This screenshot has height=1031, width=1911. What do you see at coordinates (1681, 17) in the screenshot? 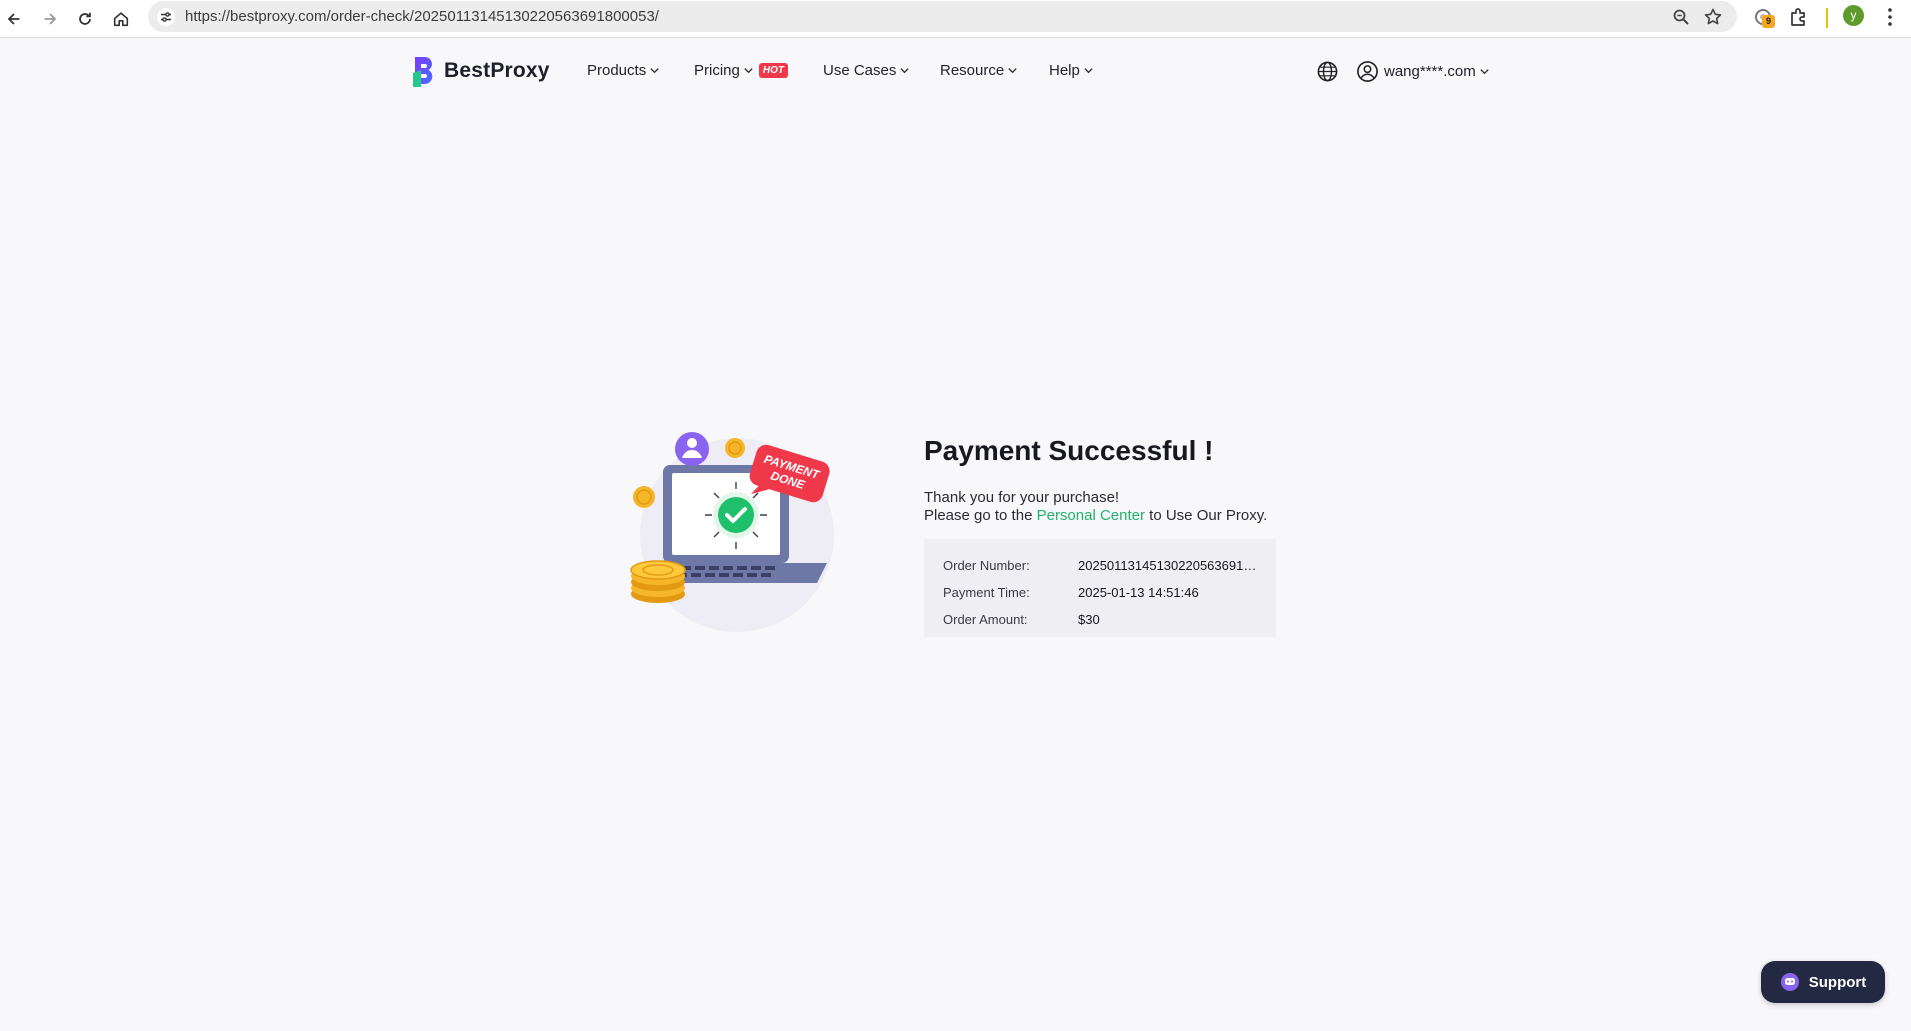
I see `zoom-icon` at bounding box center [1681, 17].